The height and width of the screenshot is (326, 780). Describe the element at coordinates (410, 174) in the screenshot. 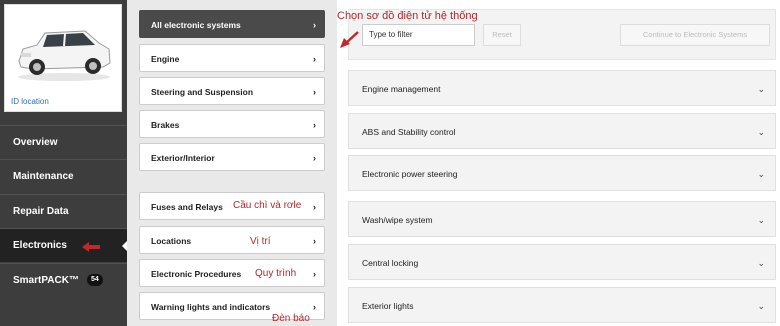

I see `accordion-label: Electronic power steering` at that location.